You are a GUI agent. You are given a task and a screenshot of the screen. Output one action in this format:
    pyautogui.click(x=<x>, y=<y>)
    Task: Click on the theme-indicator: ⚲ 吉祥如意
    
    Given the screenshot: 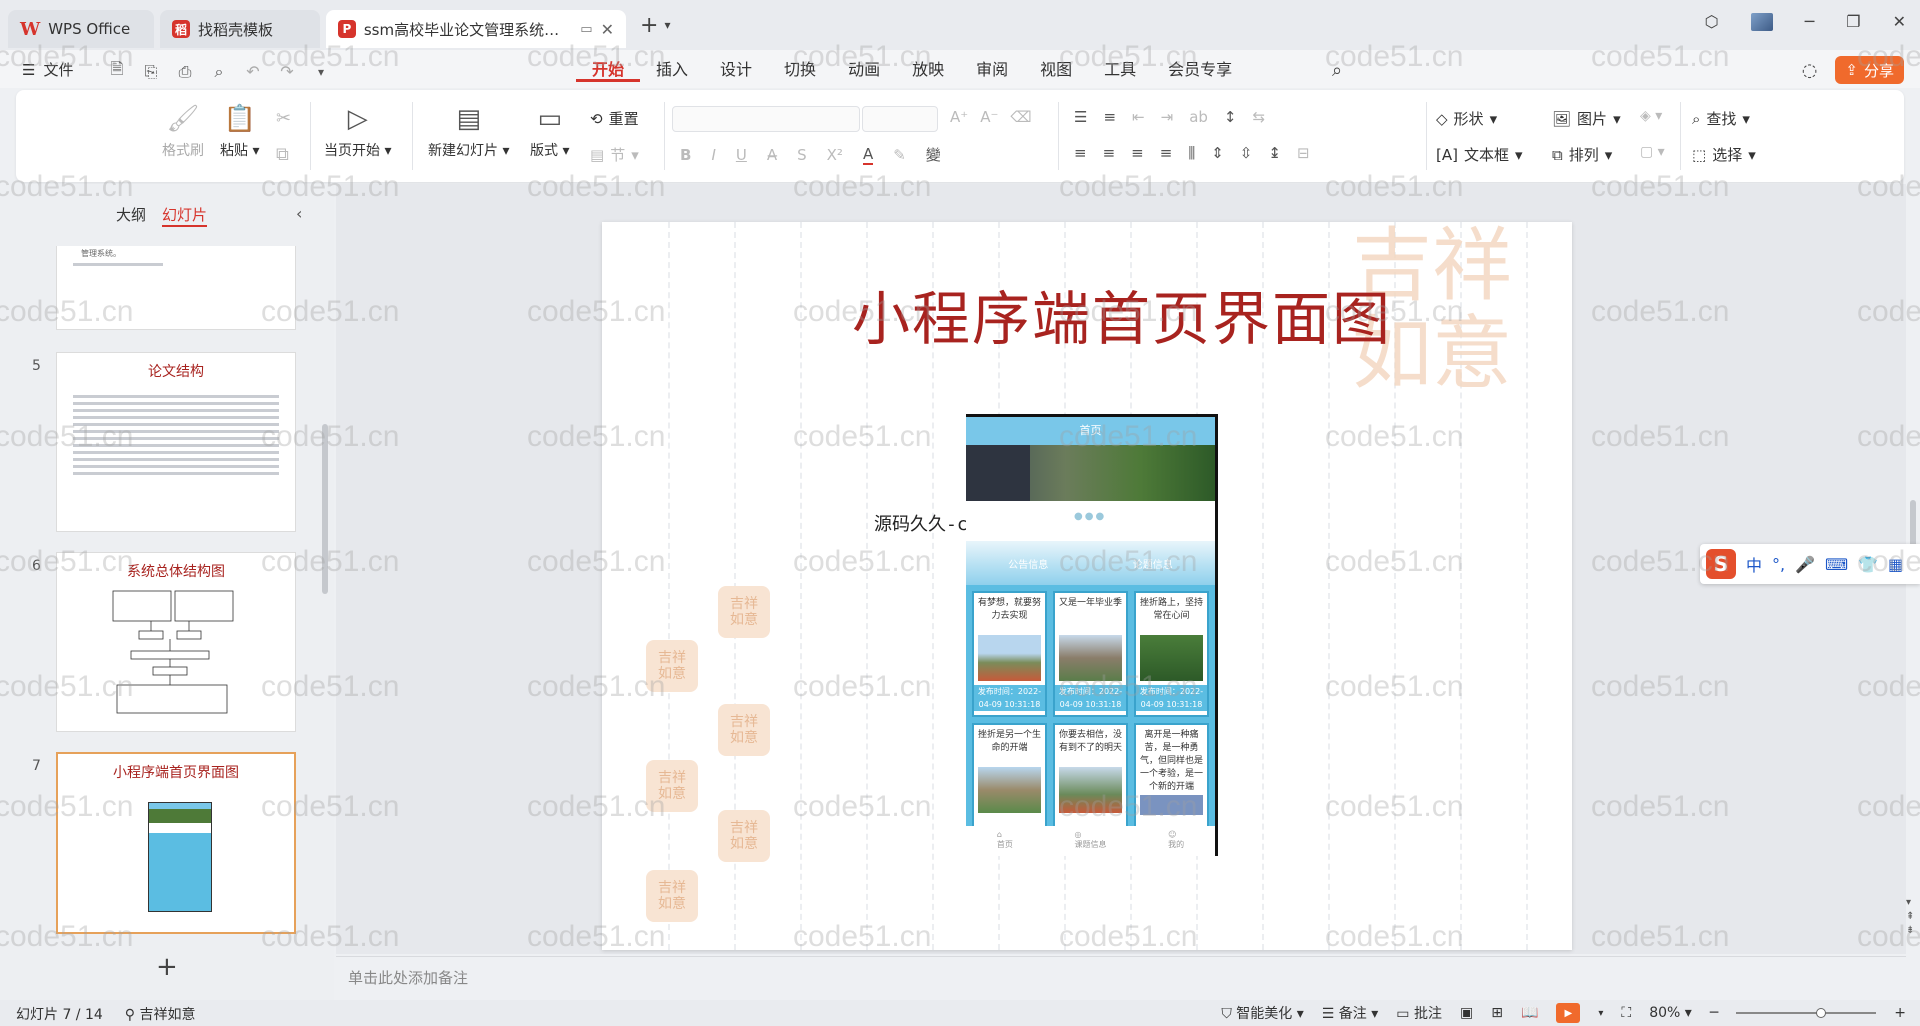 What is the action you would take?
    pyautogui.click(x=160, y=1014)
    